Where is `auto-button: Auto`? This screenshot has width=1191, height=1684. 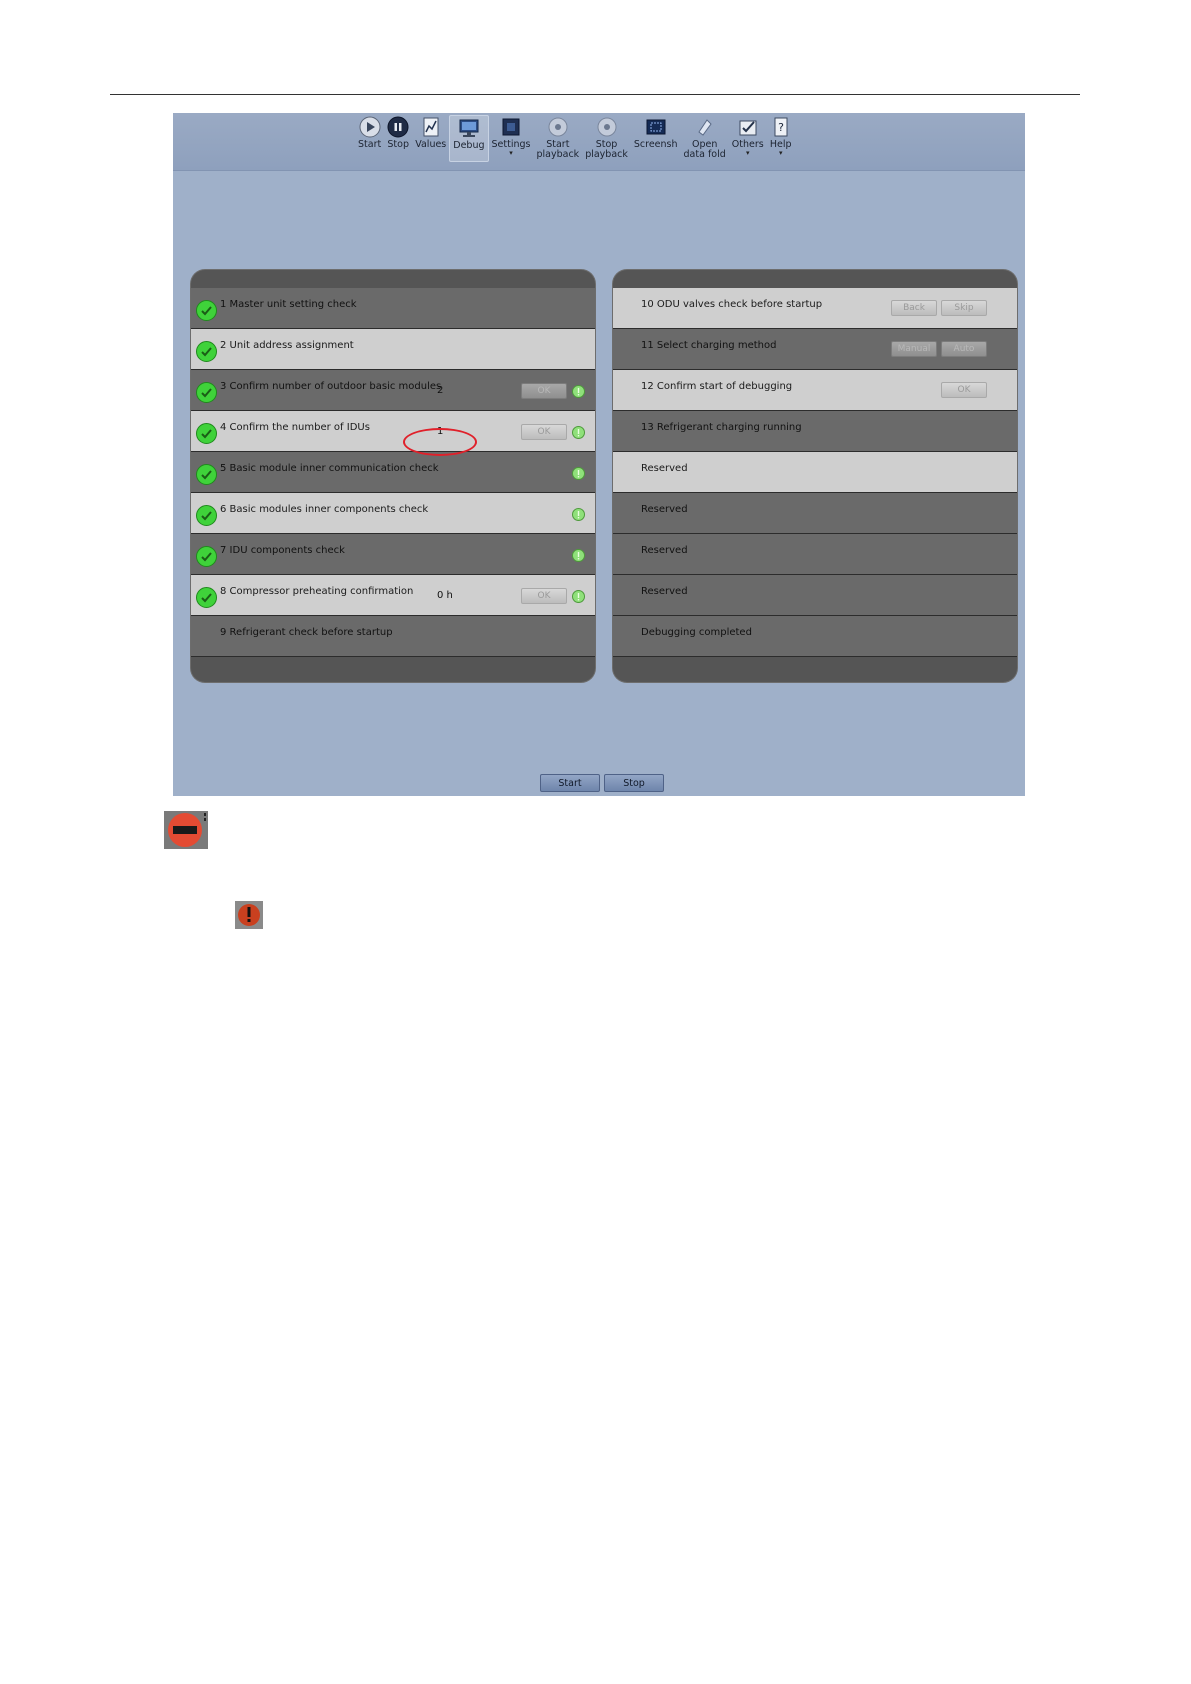
auto-button: Auto is located at coordinates (964, 349).